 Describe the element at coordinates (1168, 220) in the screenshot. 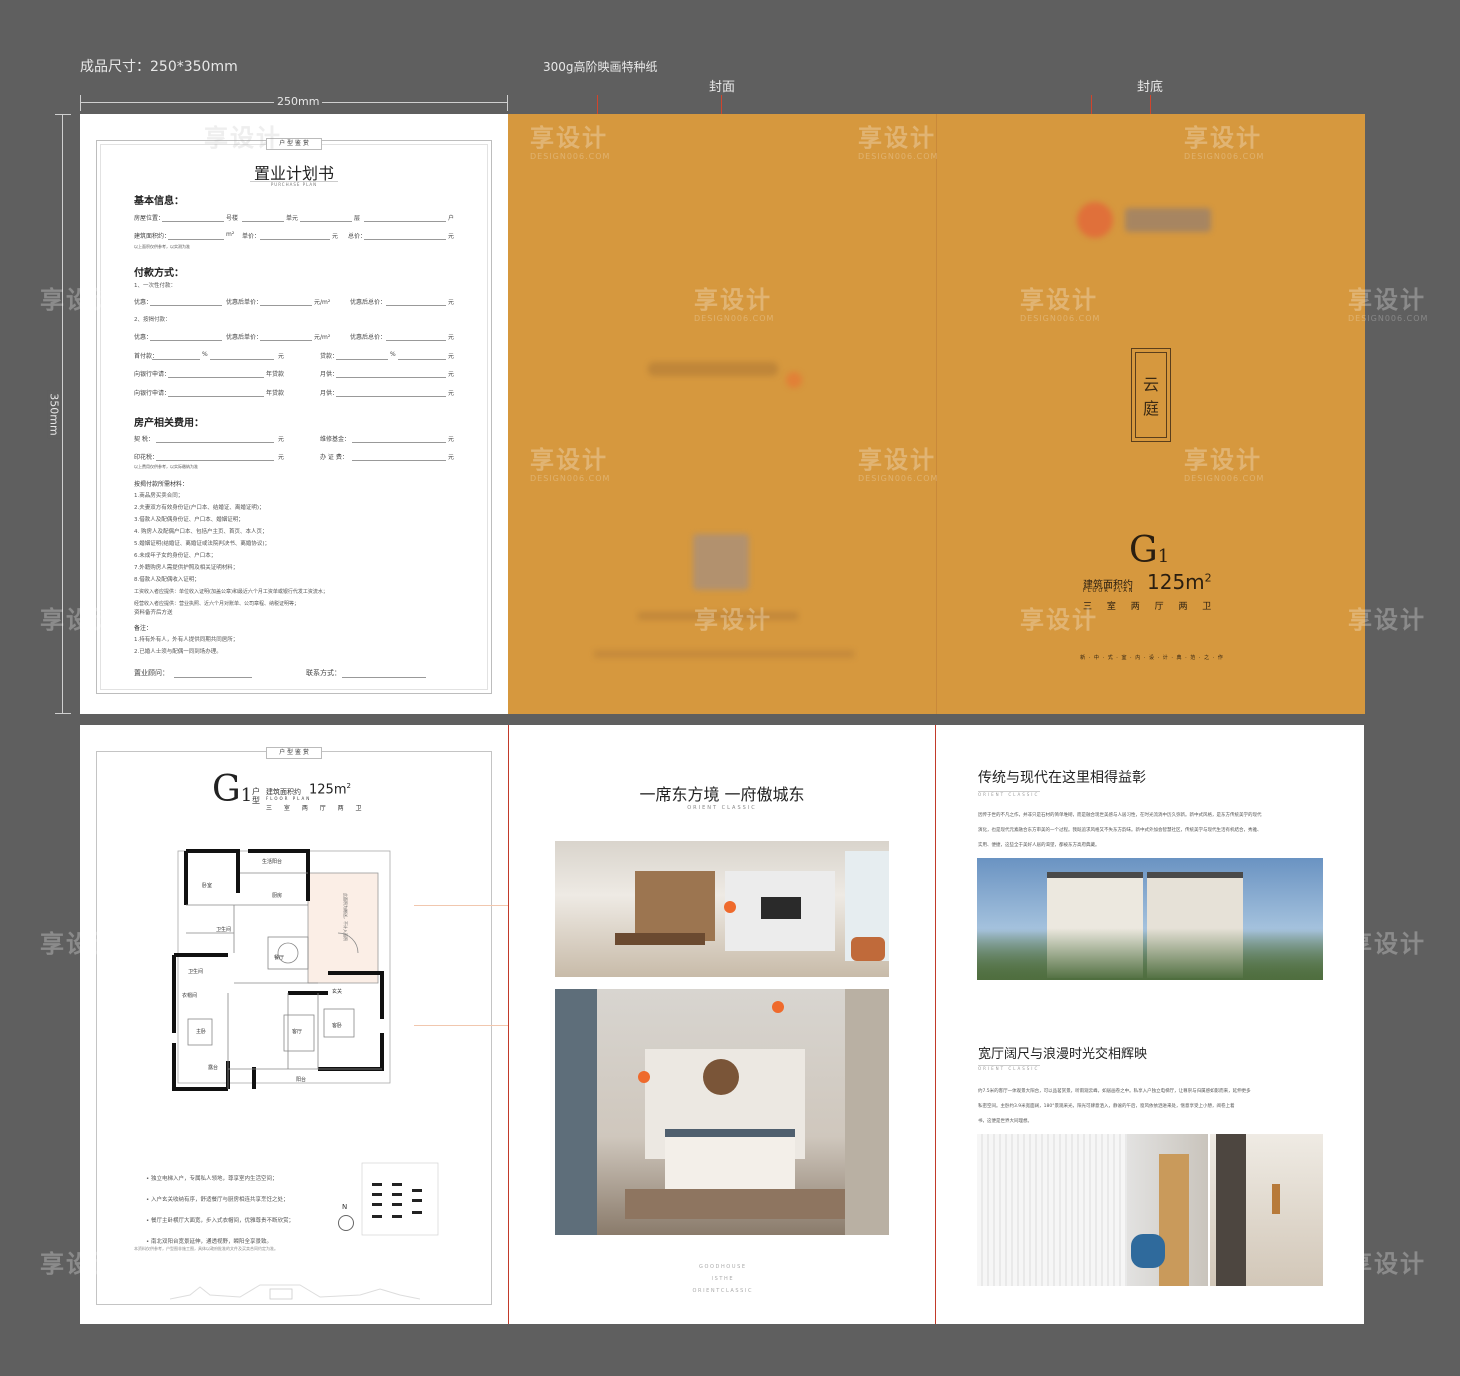

I see `brand-logo-text: 品牌` at that location.